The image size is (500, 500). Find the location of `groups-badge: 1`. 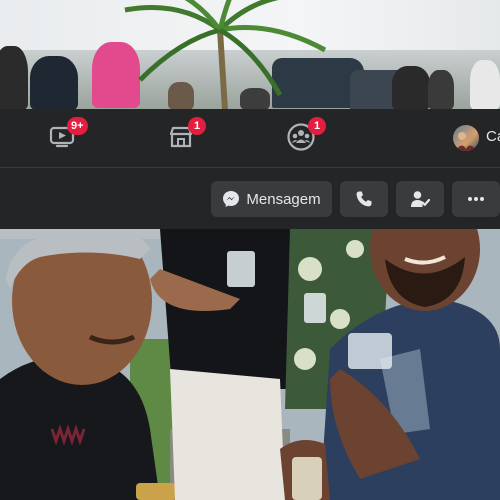

groups-badge: 1 is located at coordinates (317, 126).